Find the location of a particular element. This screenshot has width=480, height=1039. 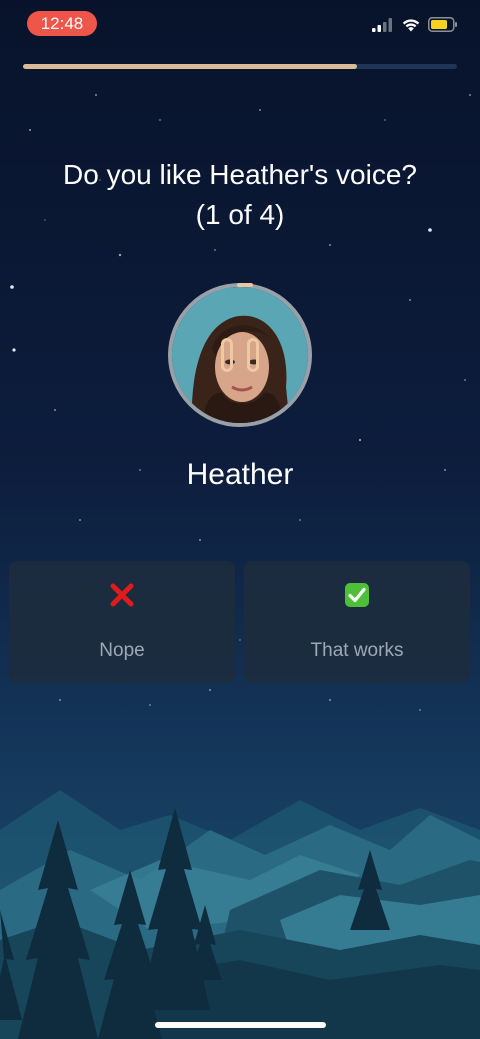

question-text: Do you like Heather's voice? is located at coordinates (240, 174).